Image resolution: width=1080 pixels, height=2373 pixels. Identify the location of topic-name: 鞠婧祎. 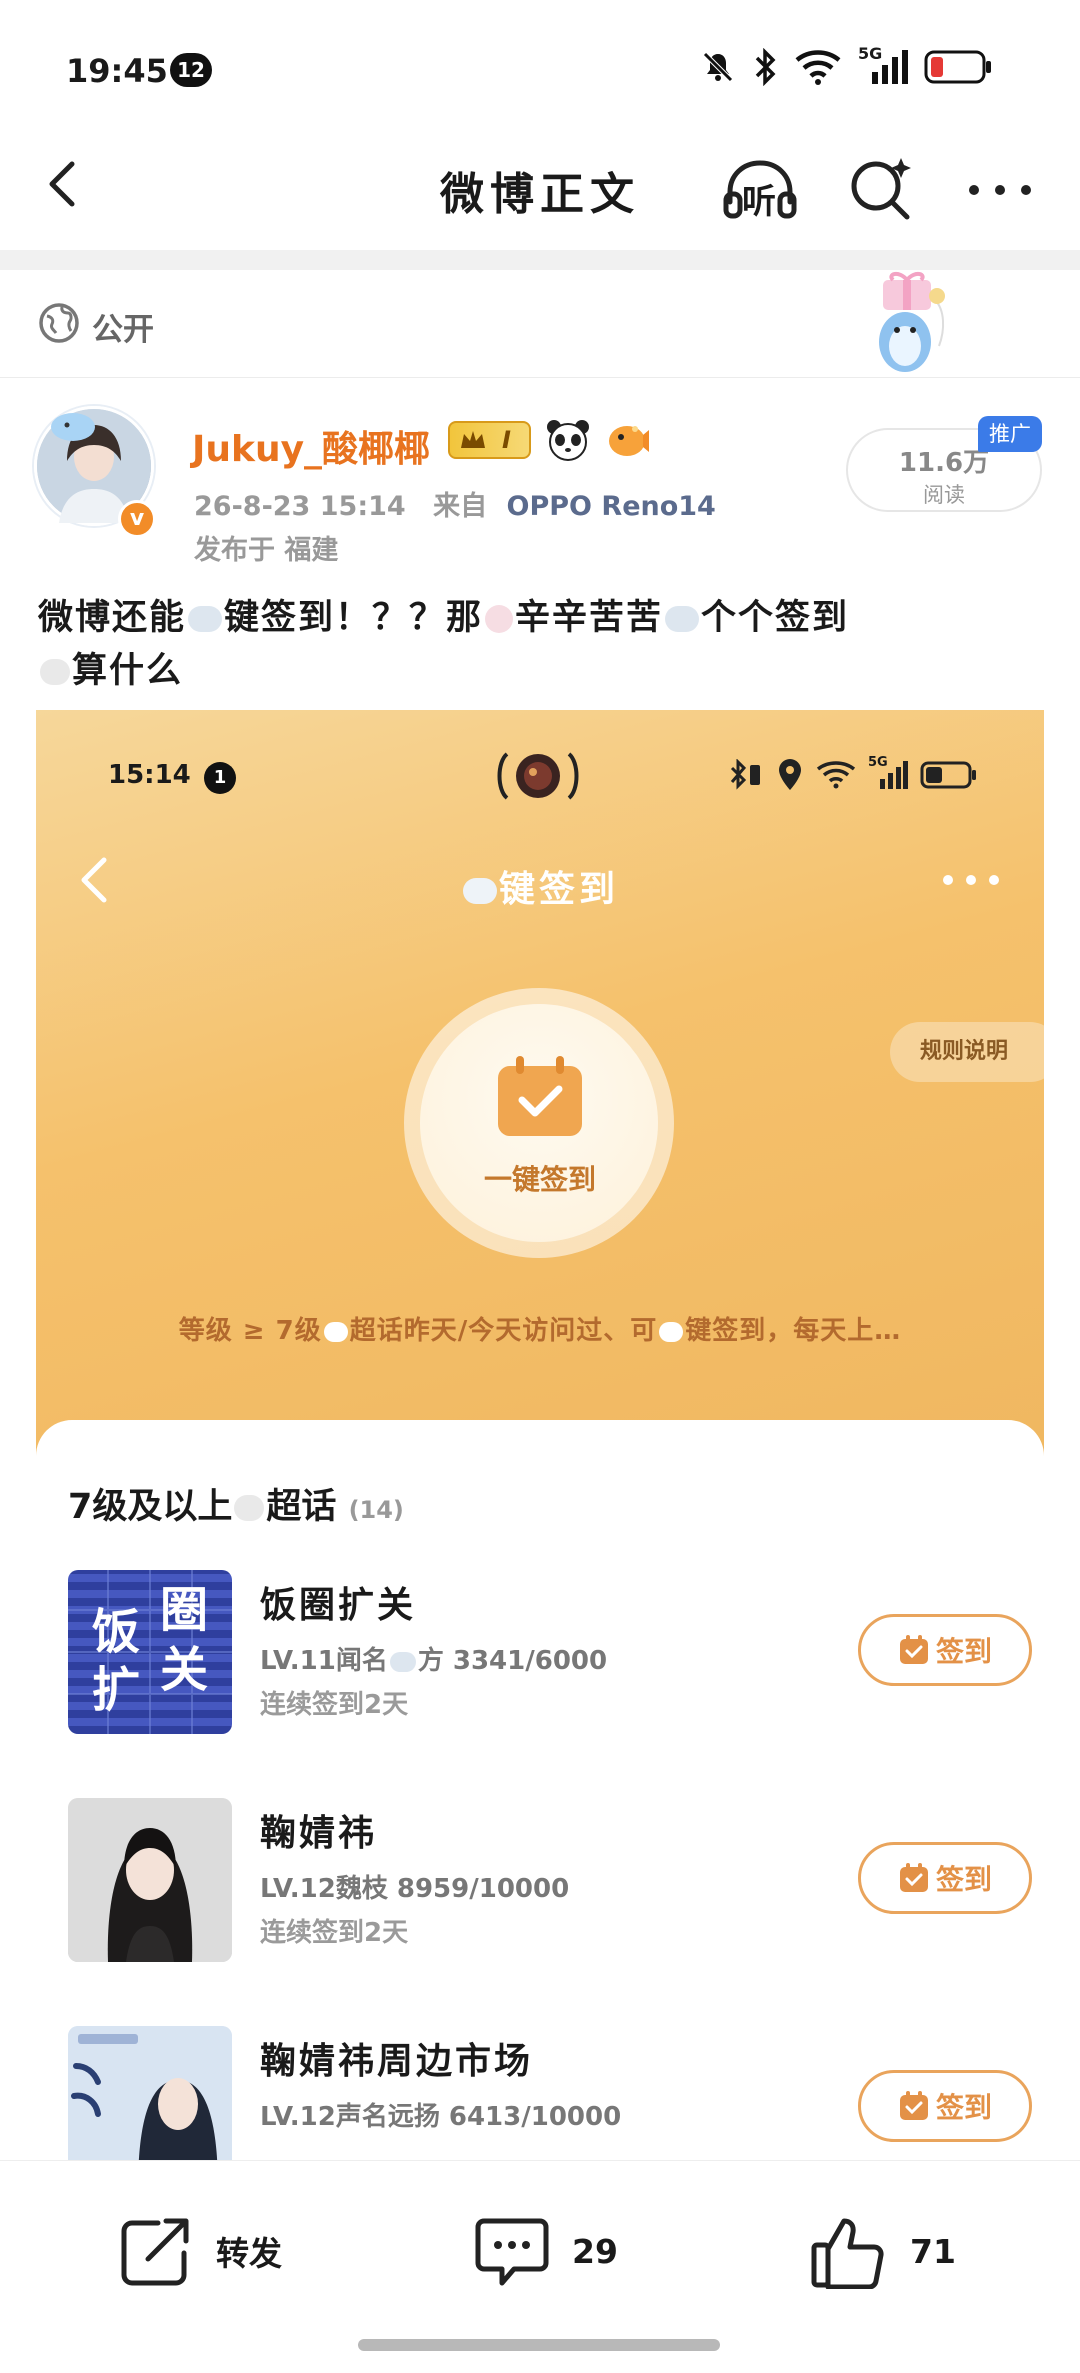
(319, 1833).